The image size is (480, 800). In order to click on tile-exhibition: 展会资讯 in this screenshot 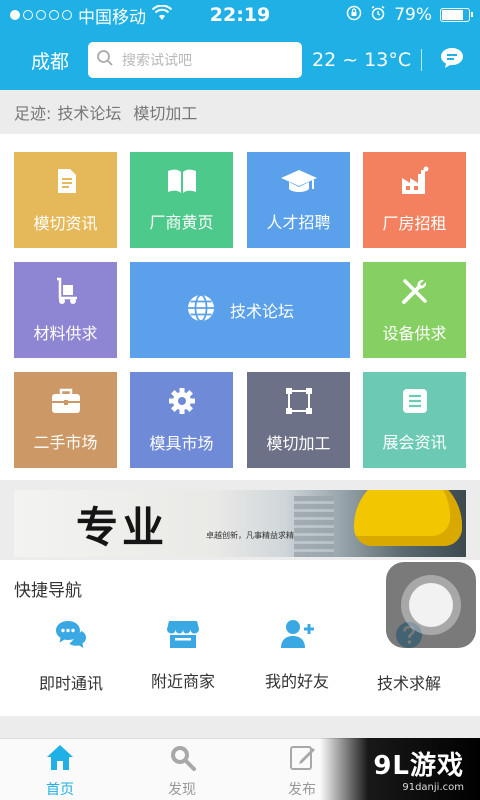, I will do `click(414, 420)`.